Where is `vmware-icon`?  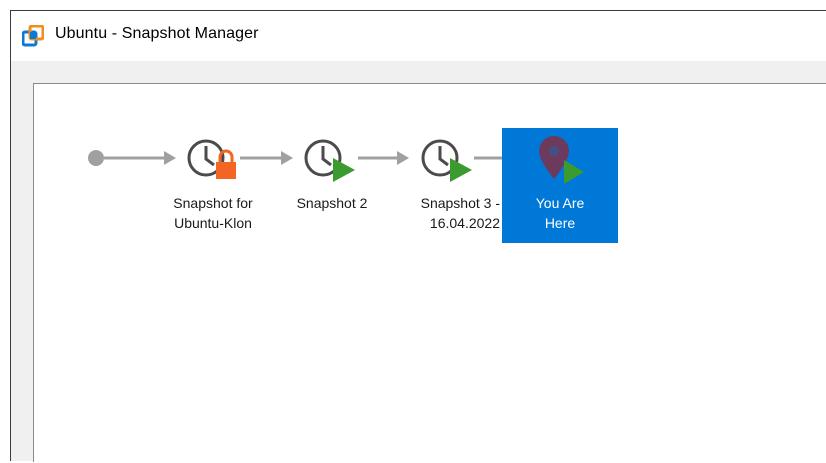 vmware-icon is located at coordinates (33, 36).